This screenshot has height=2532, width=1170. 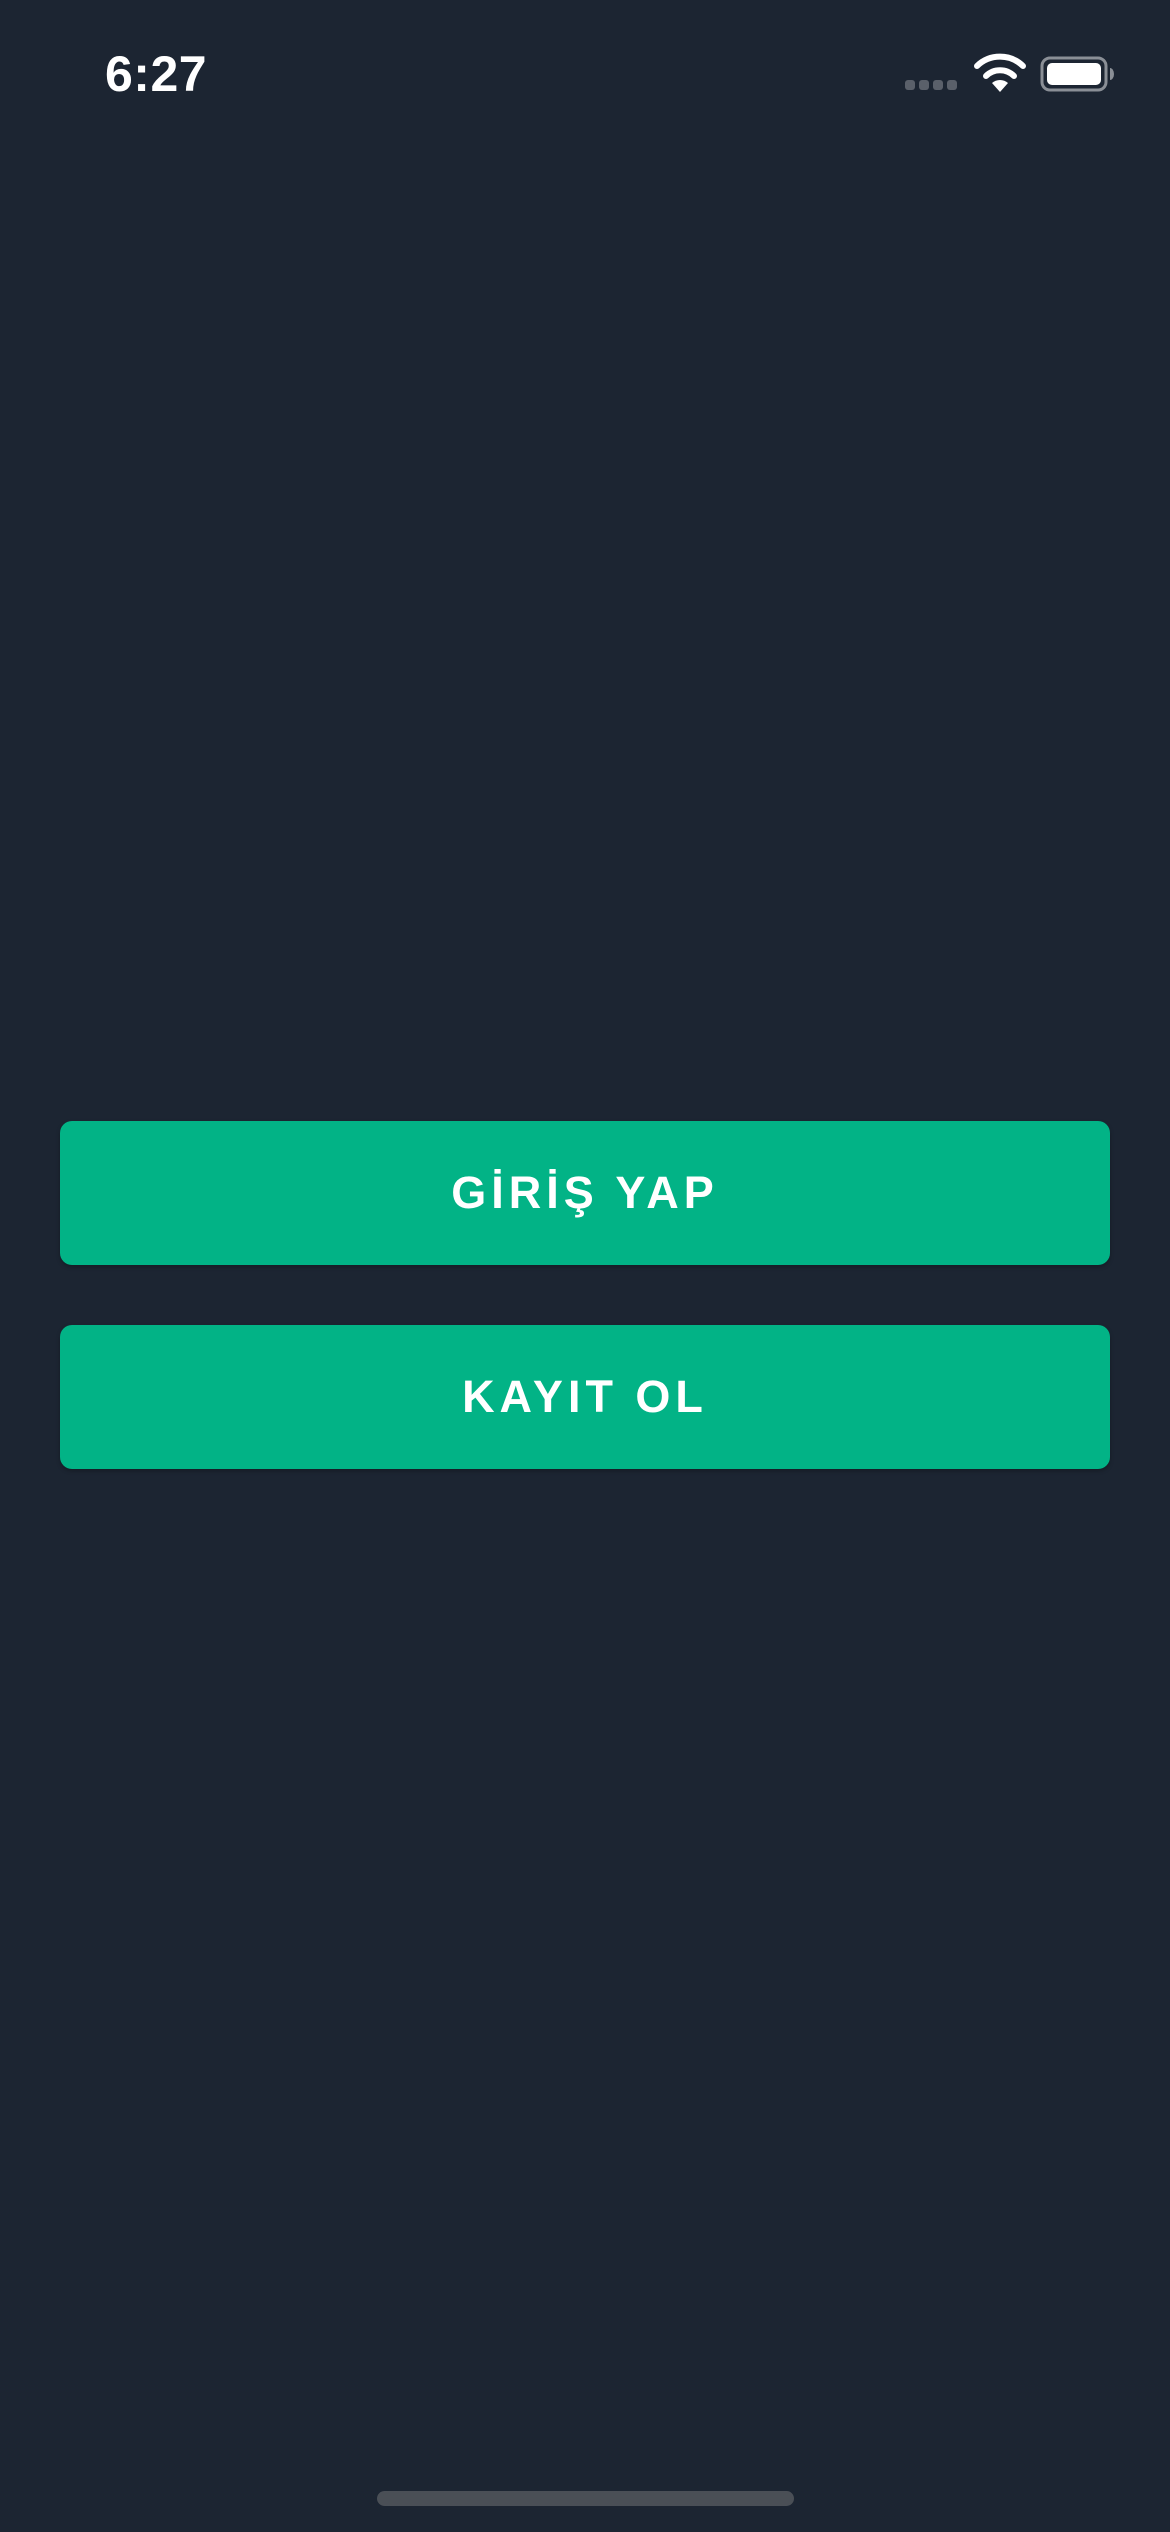 I want to click on signal-icon, so click(x=931, y=85).